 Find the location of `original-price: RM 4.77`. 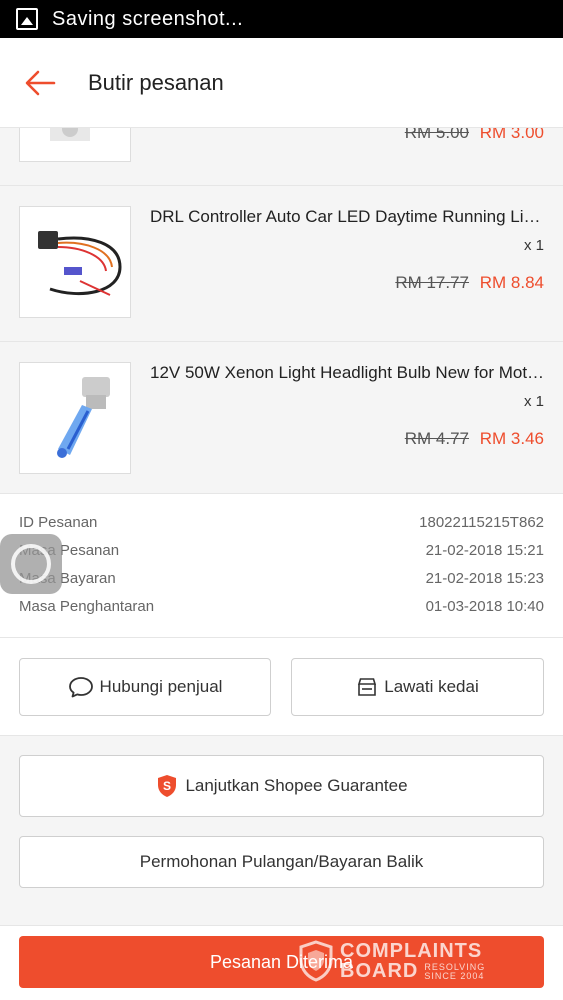

original-price: RM 4.77 is located at coordinates (437, 438).